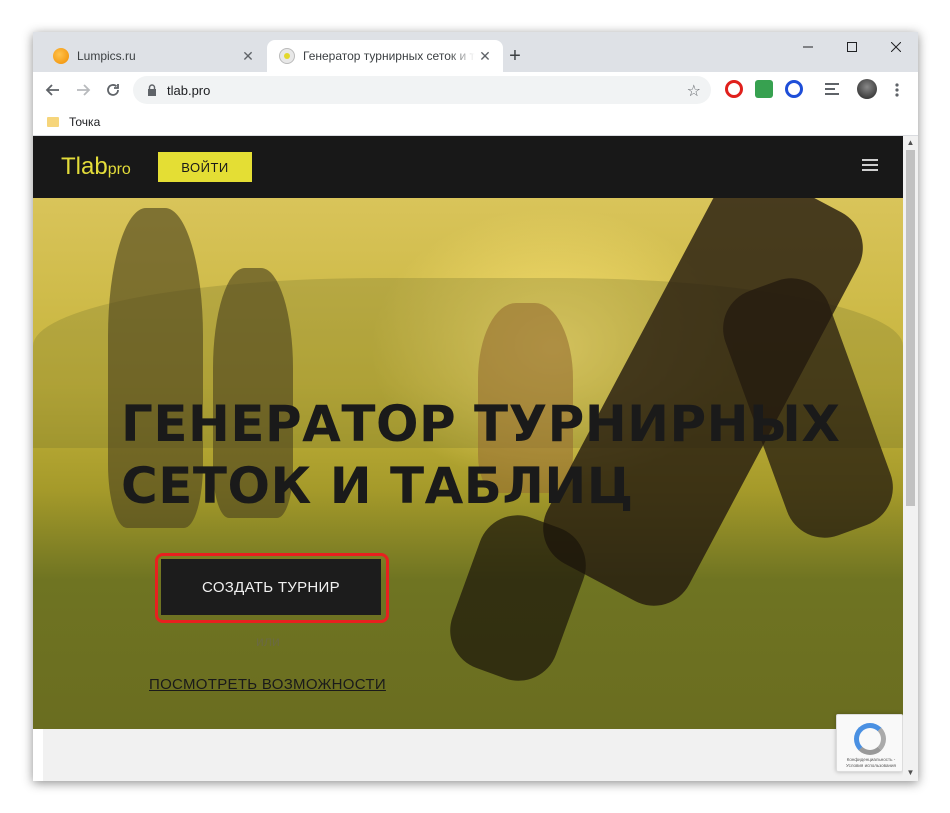 The height and width of the screenshot is (813, 950). What do you see at coordinates (764, 89) in the screenshot?
I see `music-extension-icon` at bounding box center [764, 89].